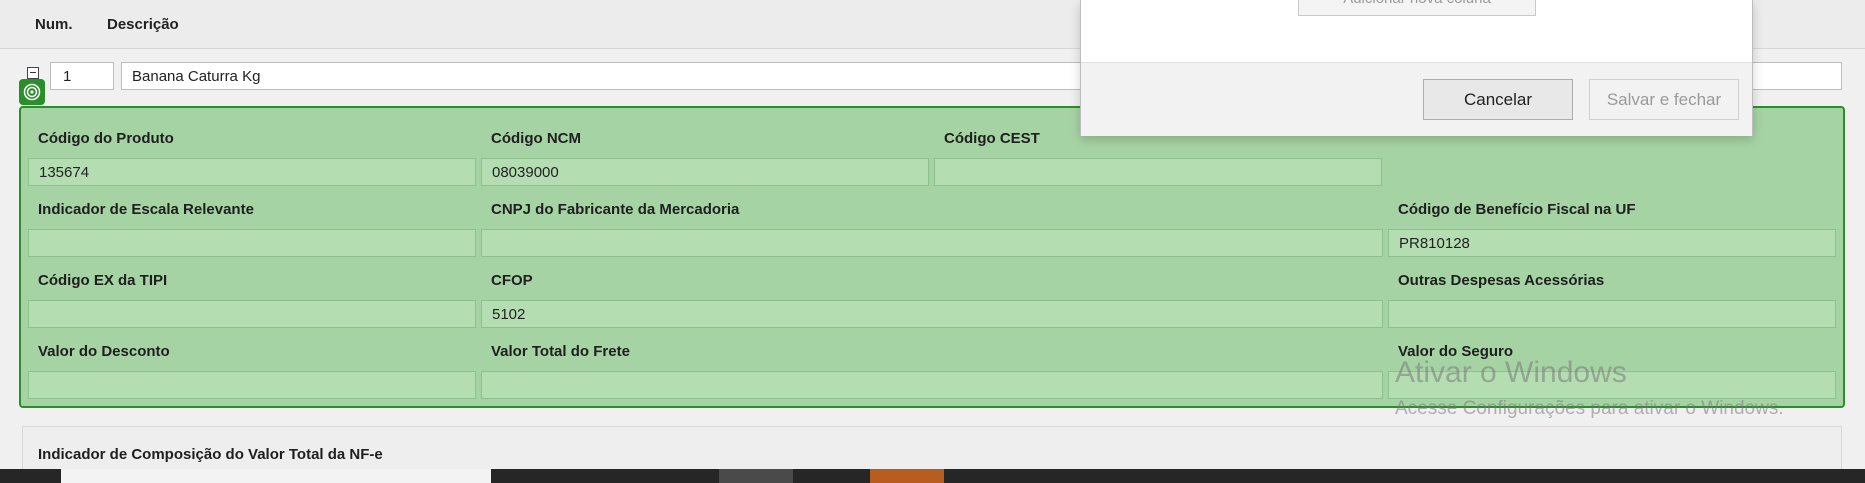  Describe the element at coordinates (143, 24) in the screenshot. I see `column-header-description: Descrição` at that location.